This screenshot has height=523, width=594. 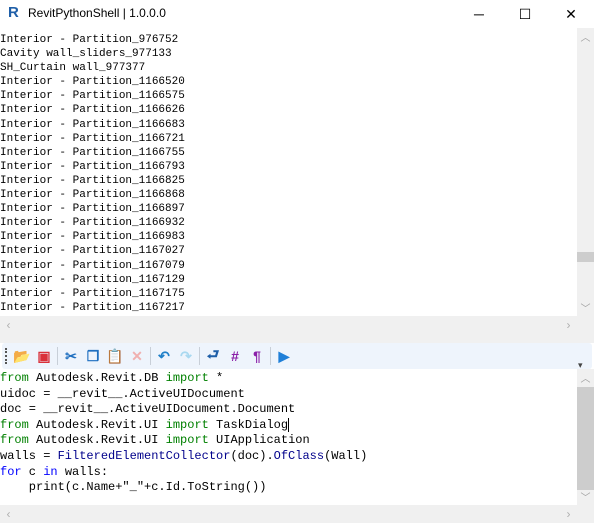 What do you see at coordinates (92, 237) in the screenshot?
I see `output-line: Interior - Partition_1166983` at bounding box center [92, 237].